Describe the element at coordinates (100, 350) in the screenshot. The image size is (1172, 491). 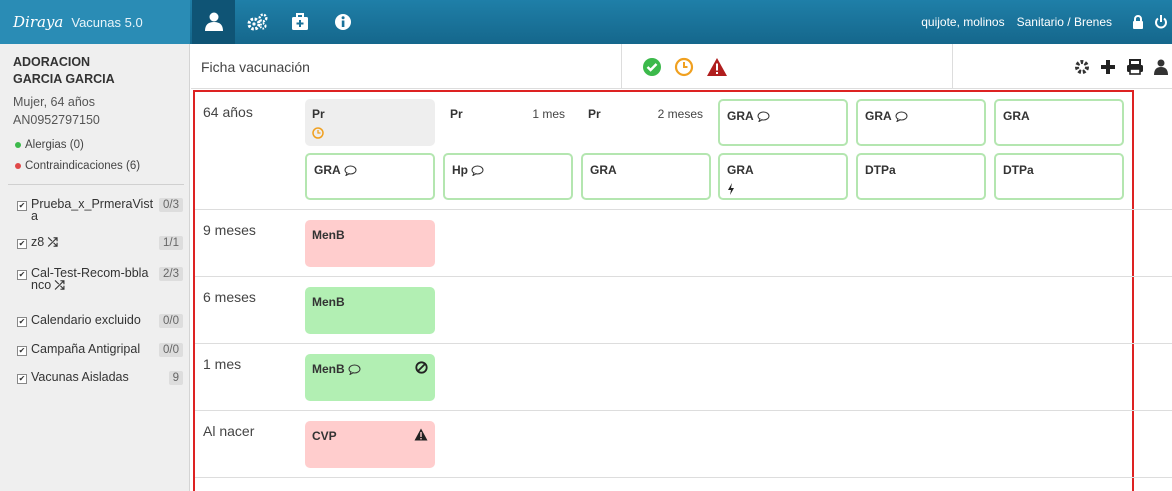
I see `calendar-item: ✔ Campaña Antigripal 0/0` at that location.